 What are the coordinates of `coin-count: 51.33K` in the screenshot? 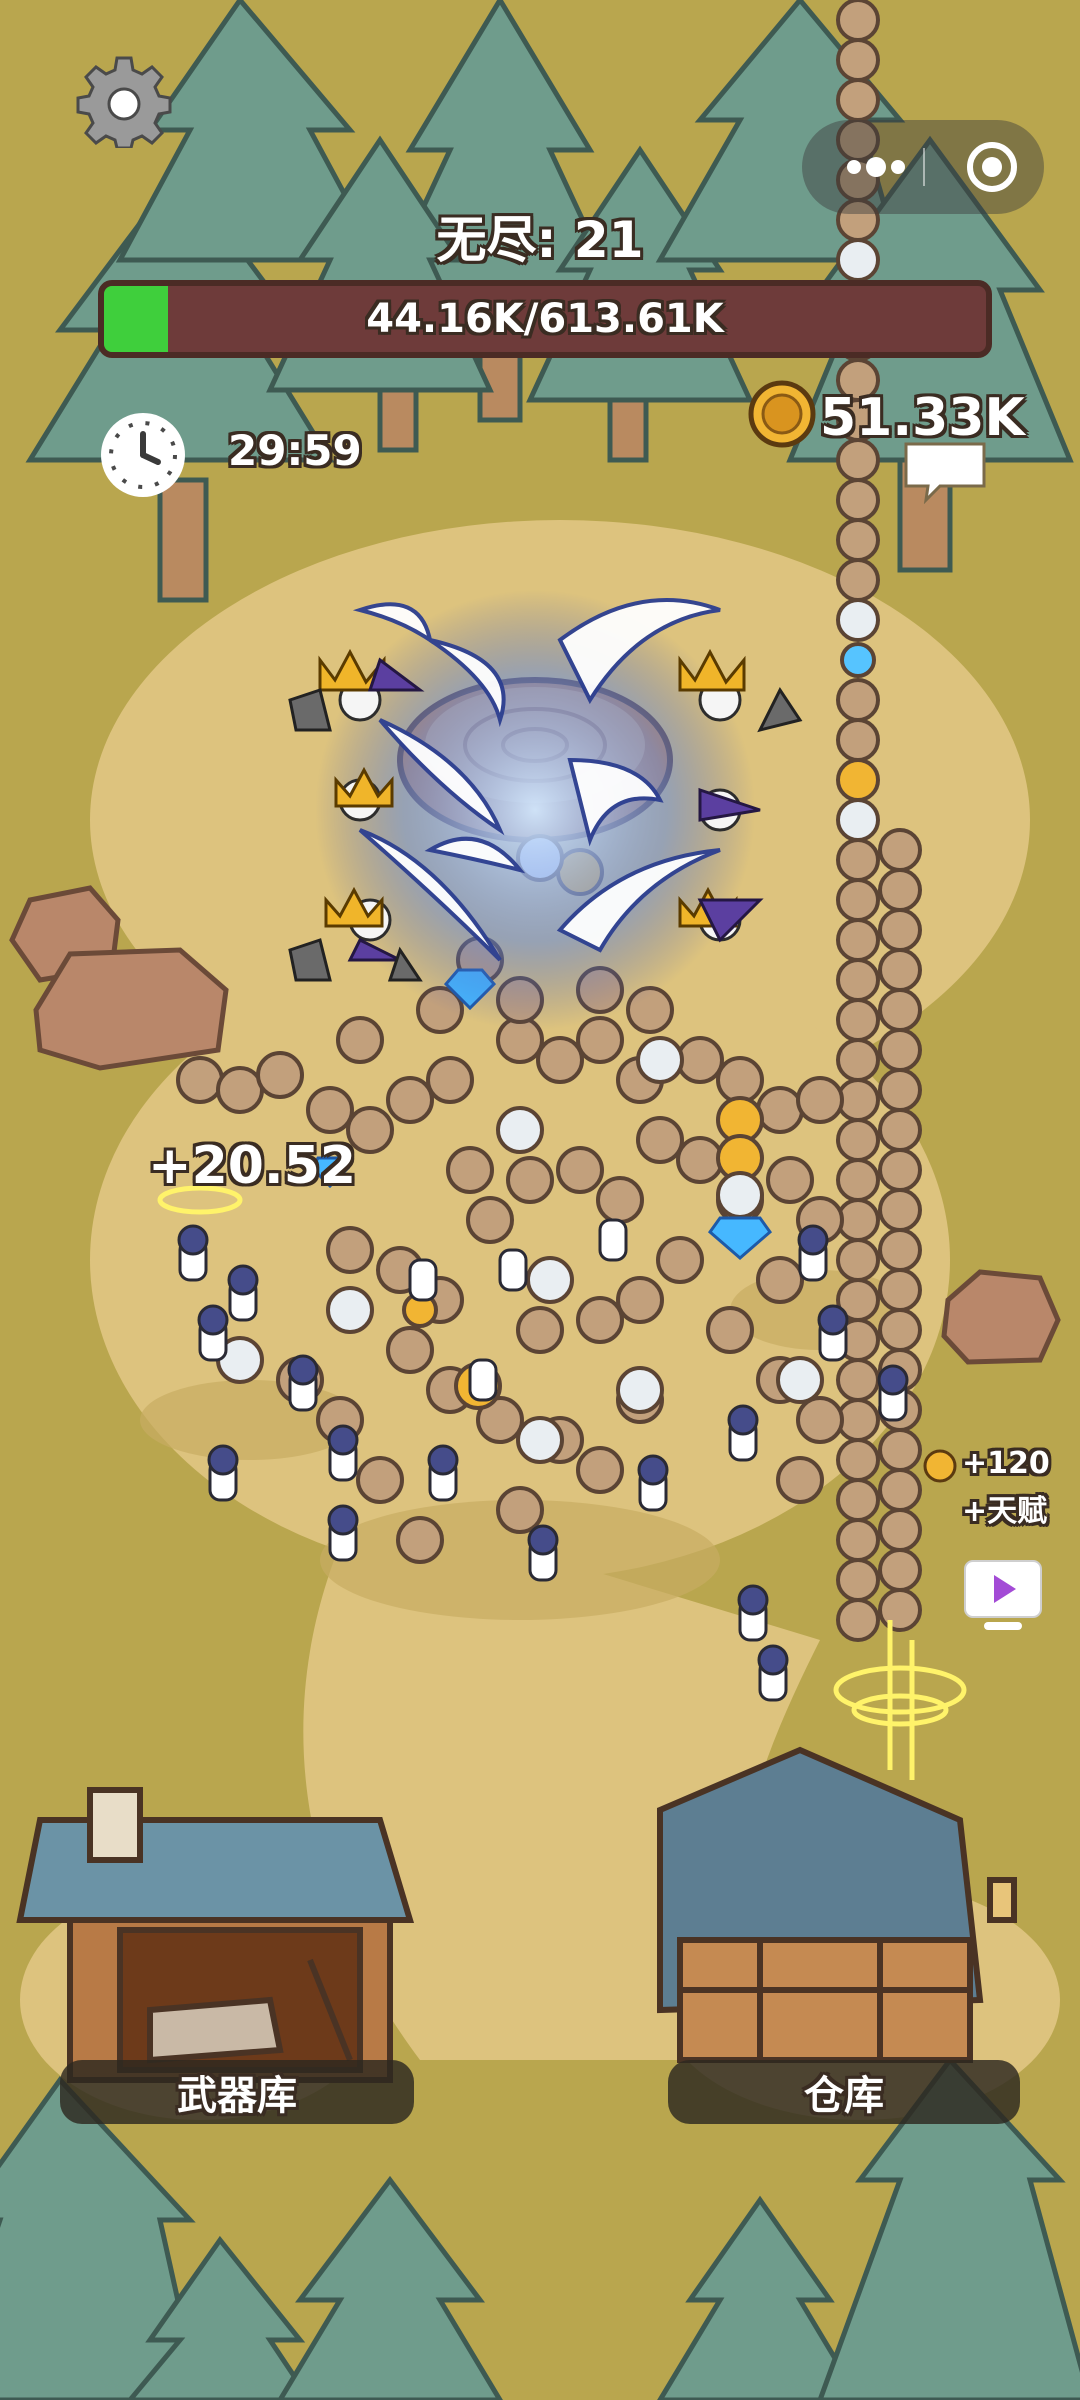 It's located at (922, 418).